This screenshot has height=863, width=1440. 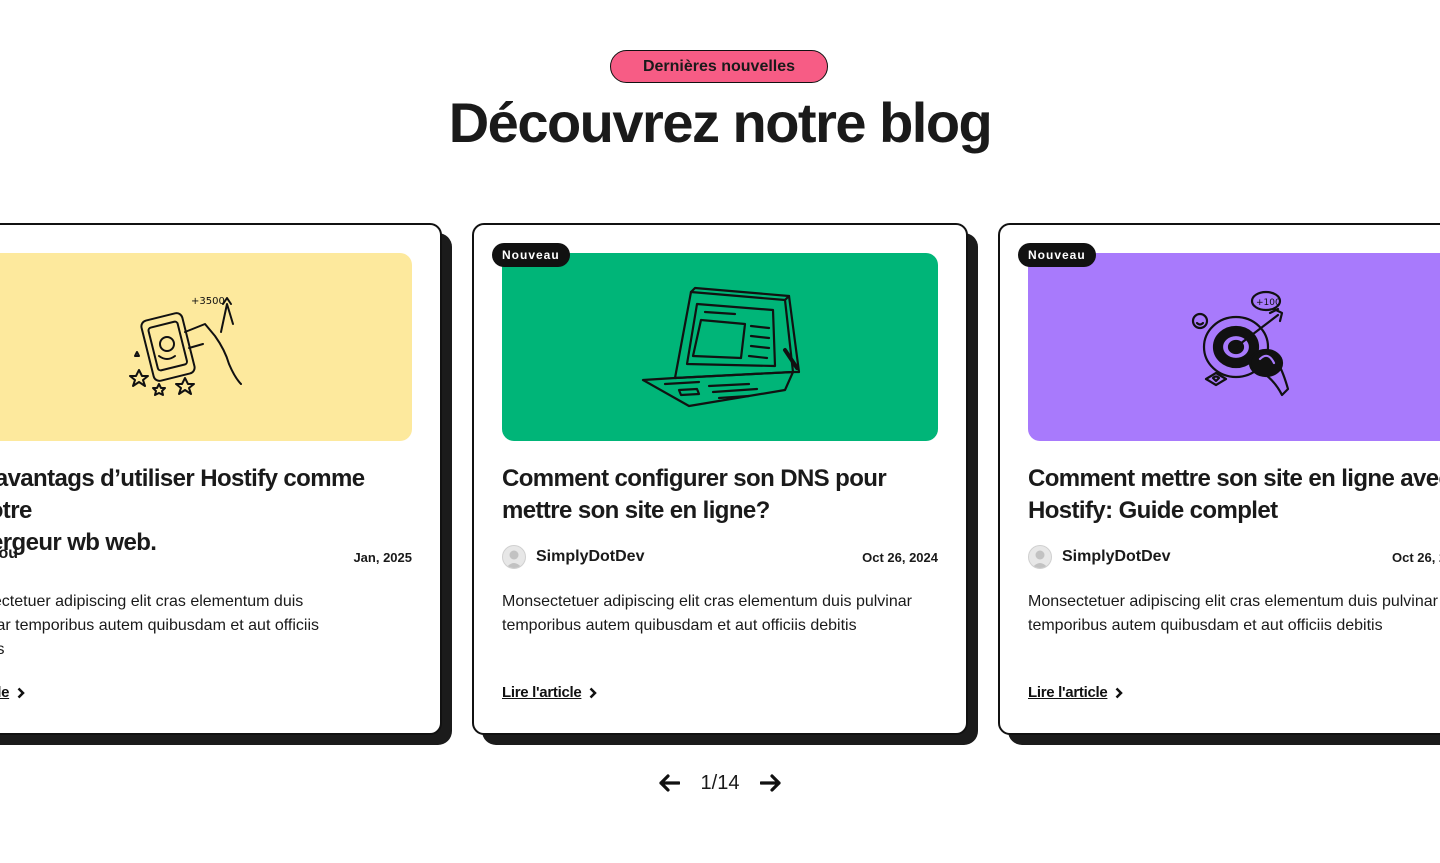 I want to click on card-date: Jan, 2025, so click(x=382, y=557).